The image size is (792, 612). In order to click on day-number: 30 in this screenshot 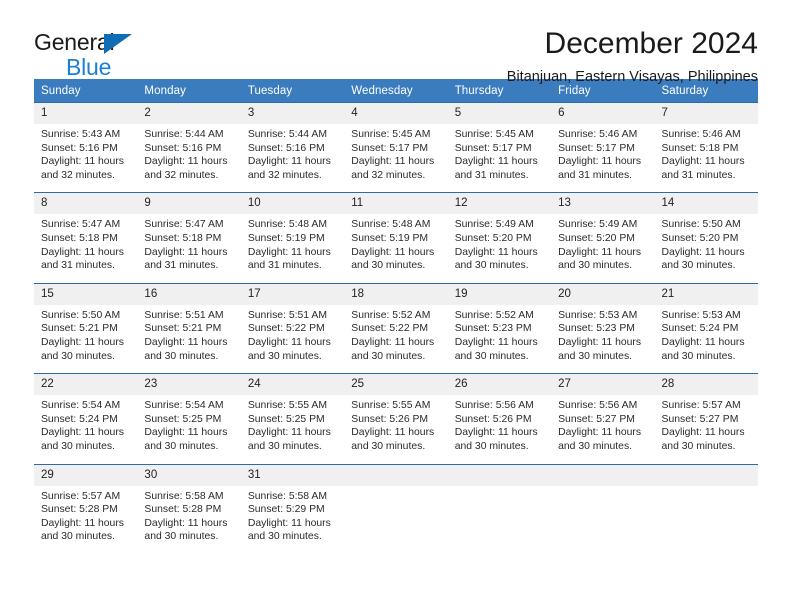, I will do `click(189, 475)`.